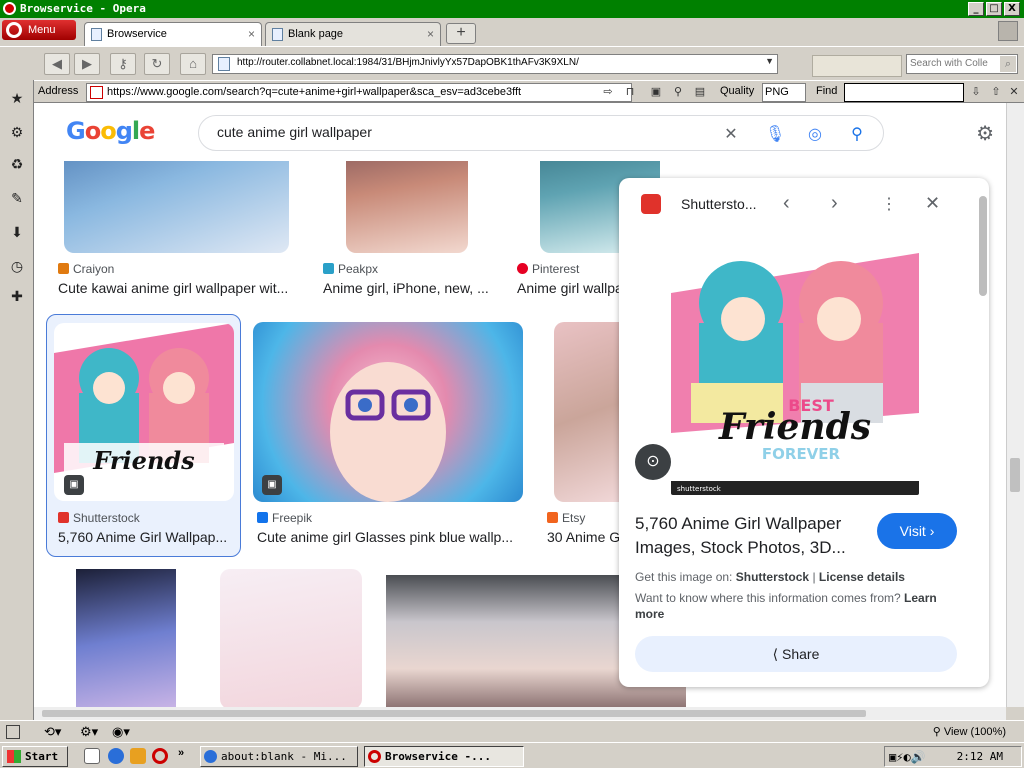  I want to click on tab-blank-page: Blank page ×, so click(353, 34).